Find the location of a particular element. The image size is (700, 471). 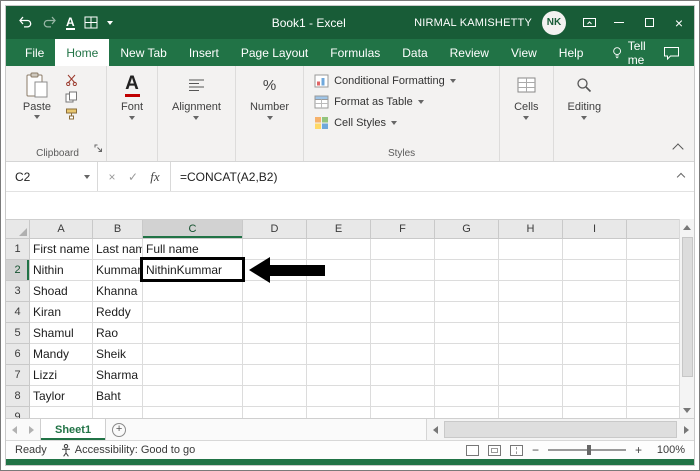

number-button: % Number is located at coordinates (269, 107).